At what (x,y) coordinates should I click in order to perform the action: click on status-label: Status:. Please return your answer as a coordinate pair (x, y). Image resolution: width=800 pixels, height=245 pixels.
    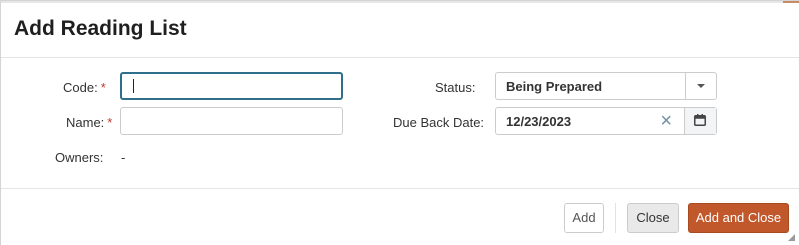
    Looking at the image, I should click on (455, 87).